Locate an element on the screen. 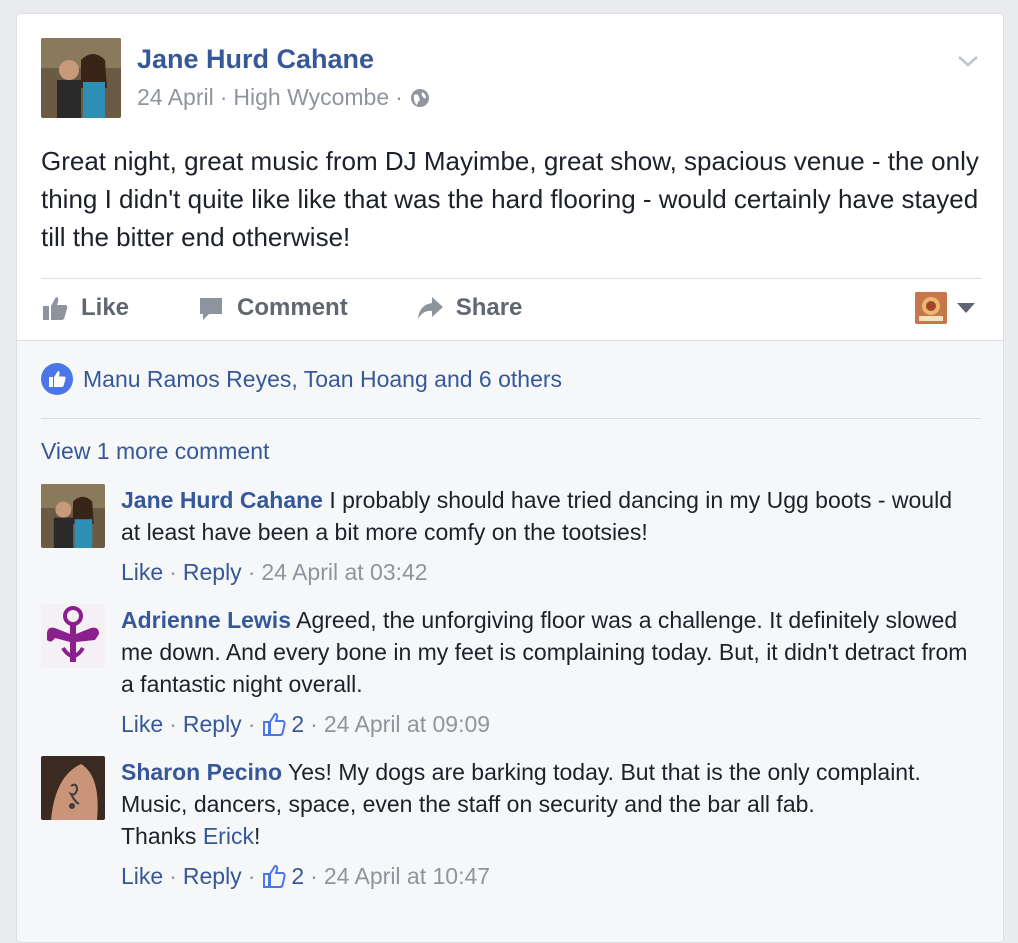 The height and width of the screenshot is (943, 1018). share-button: Share is located at coordinates (469, 308).